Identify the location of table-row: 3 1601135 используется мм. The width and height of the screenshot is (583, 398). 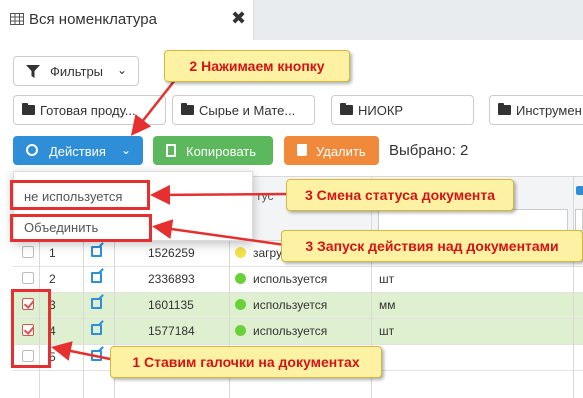
(298, 306).